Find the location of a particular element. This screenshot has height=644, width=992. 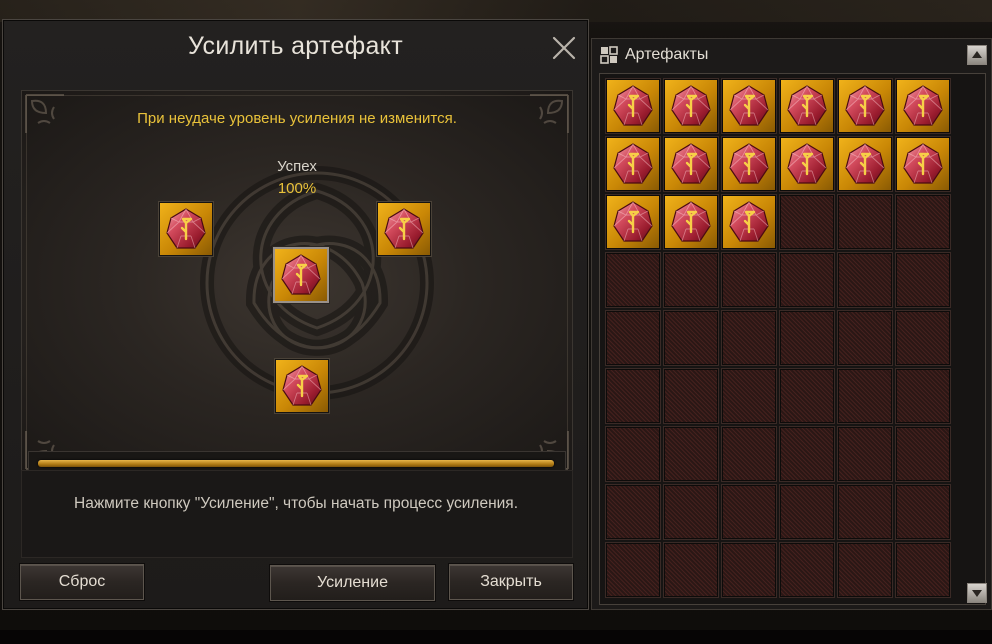

arrow-up-icon is located at coordinates (977, 54).